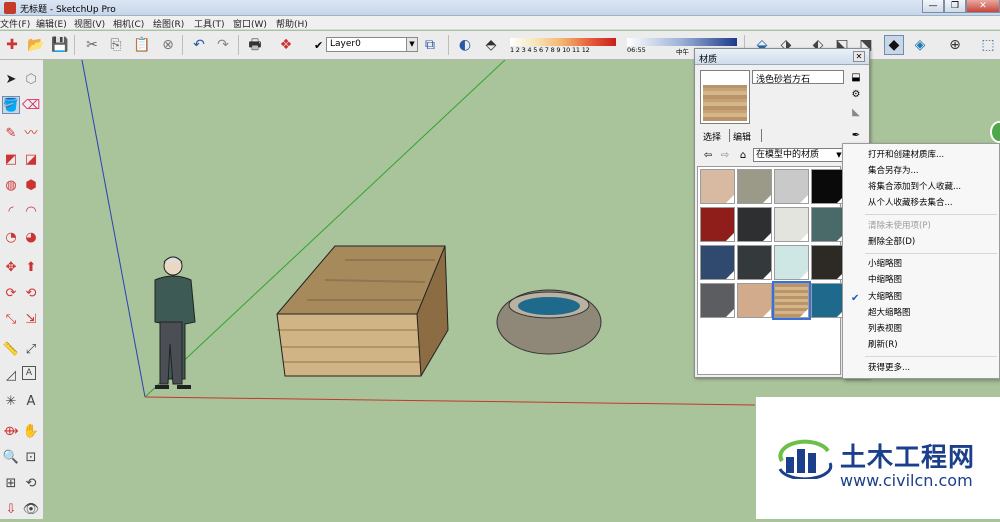 The image size is (1000, 522). Describe the element at coordinates (175, 322) in the screenshot. I see `scale-figure` at that location.